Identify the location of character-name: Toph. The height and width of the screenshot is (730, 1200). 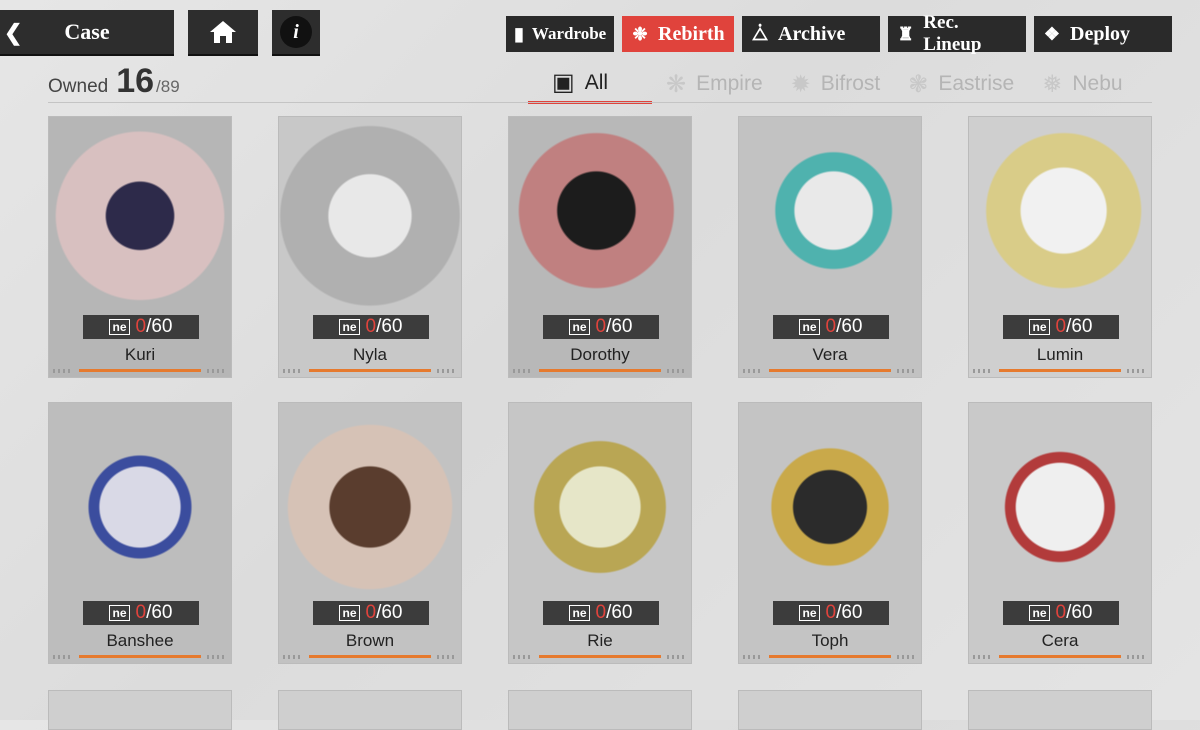
(830, 640).